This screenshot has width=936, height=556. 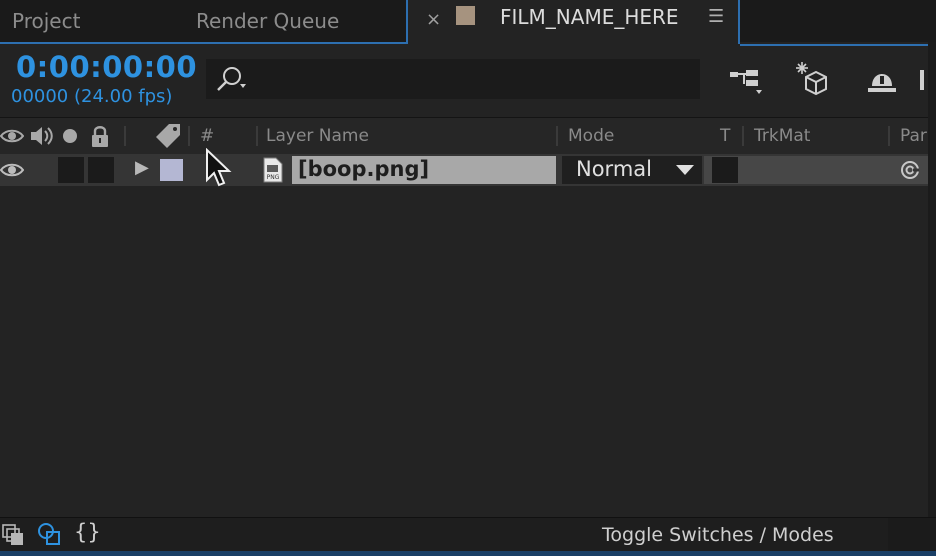 What do you see at coordinates (268, 21) in the screenshot?
I see `tab-render-queue-label: Render Queue` at bounding box center [268, 21].